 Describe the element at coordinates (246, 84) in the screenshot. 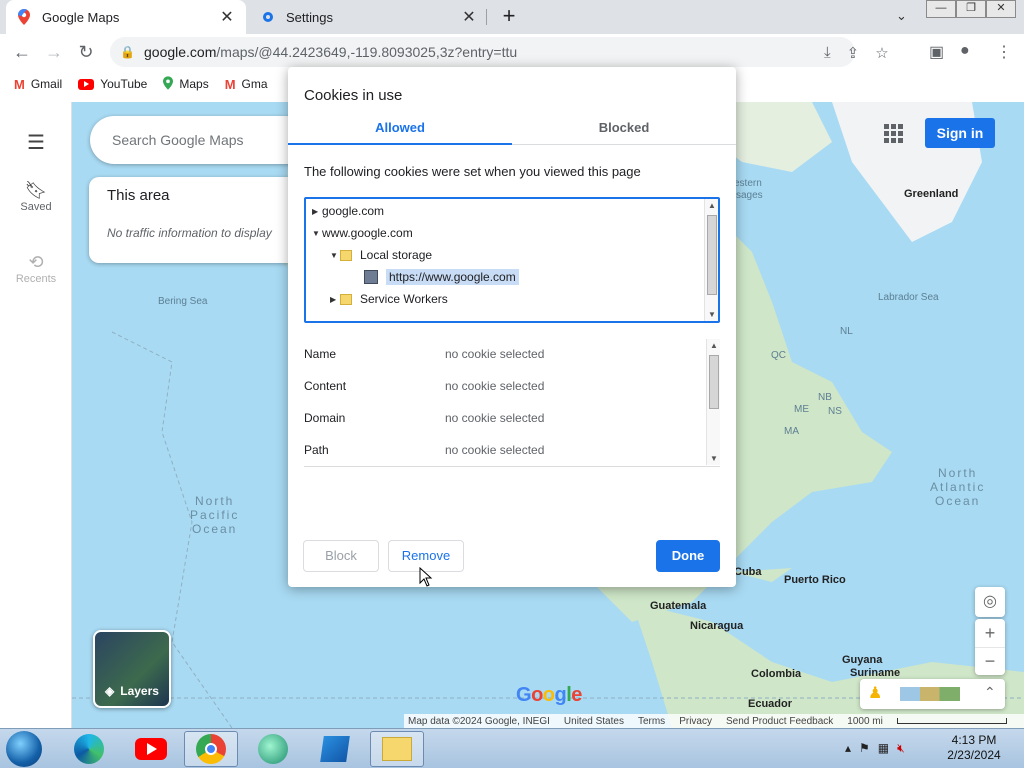

I see `bookmark-gmail-2: M Gma` at that location.